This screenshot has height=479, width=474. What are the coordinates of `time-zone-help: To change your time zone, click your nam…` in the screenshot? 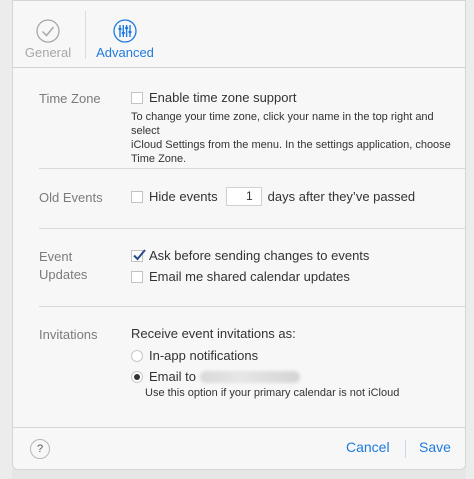 It's located at (296, 138).